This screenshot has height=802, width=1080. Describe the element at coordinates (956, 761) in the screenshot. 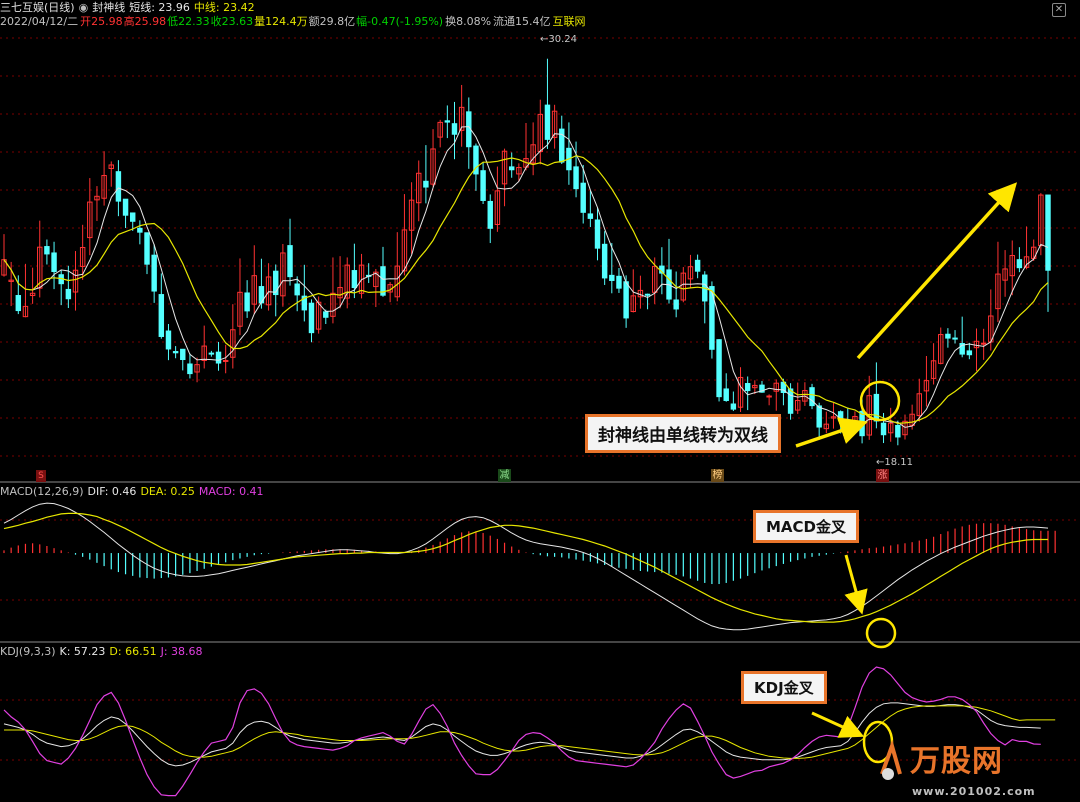

I see `watermark-brand: 万股网` at that location.